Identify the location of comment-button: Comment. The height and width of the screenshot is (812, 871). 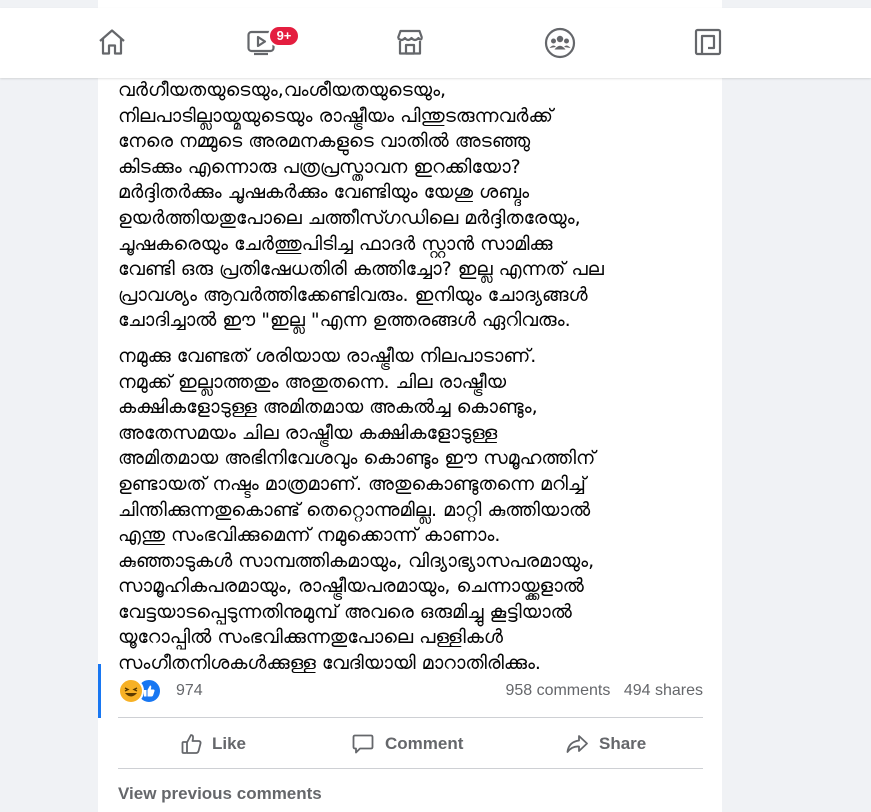
(412, 746).